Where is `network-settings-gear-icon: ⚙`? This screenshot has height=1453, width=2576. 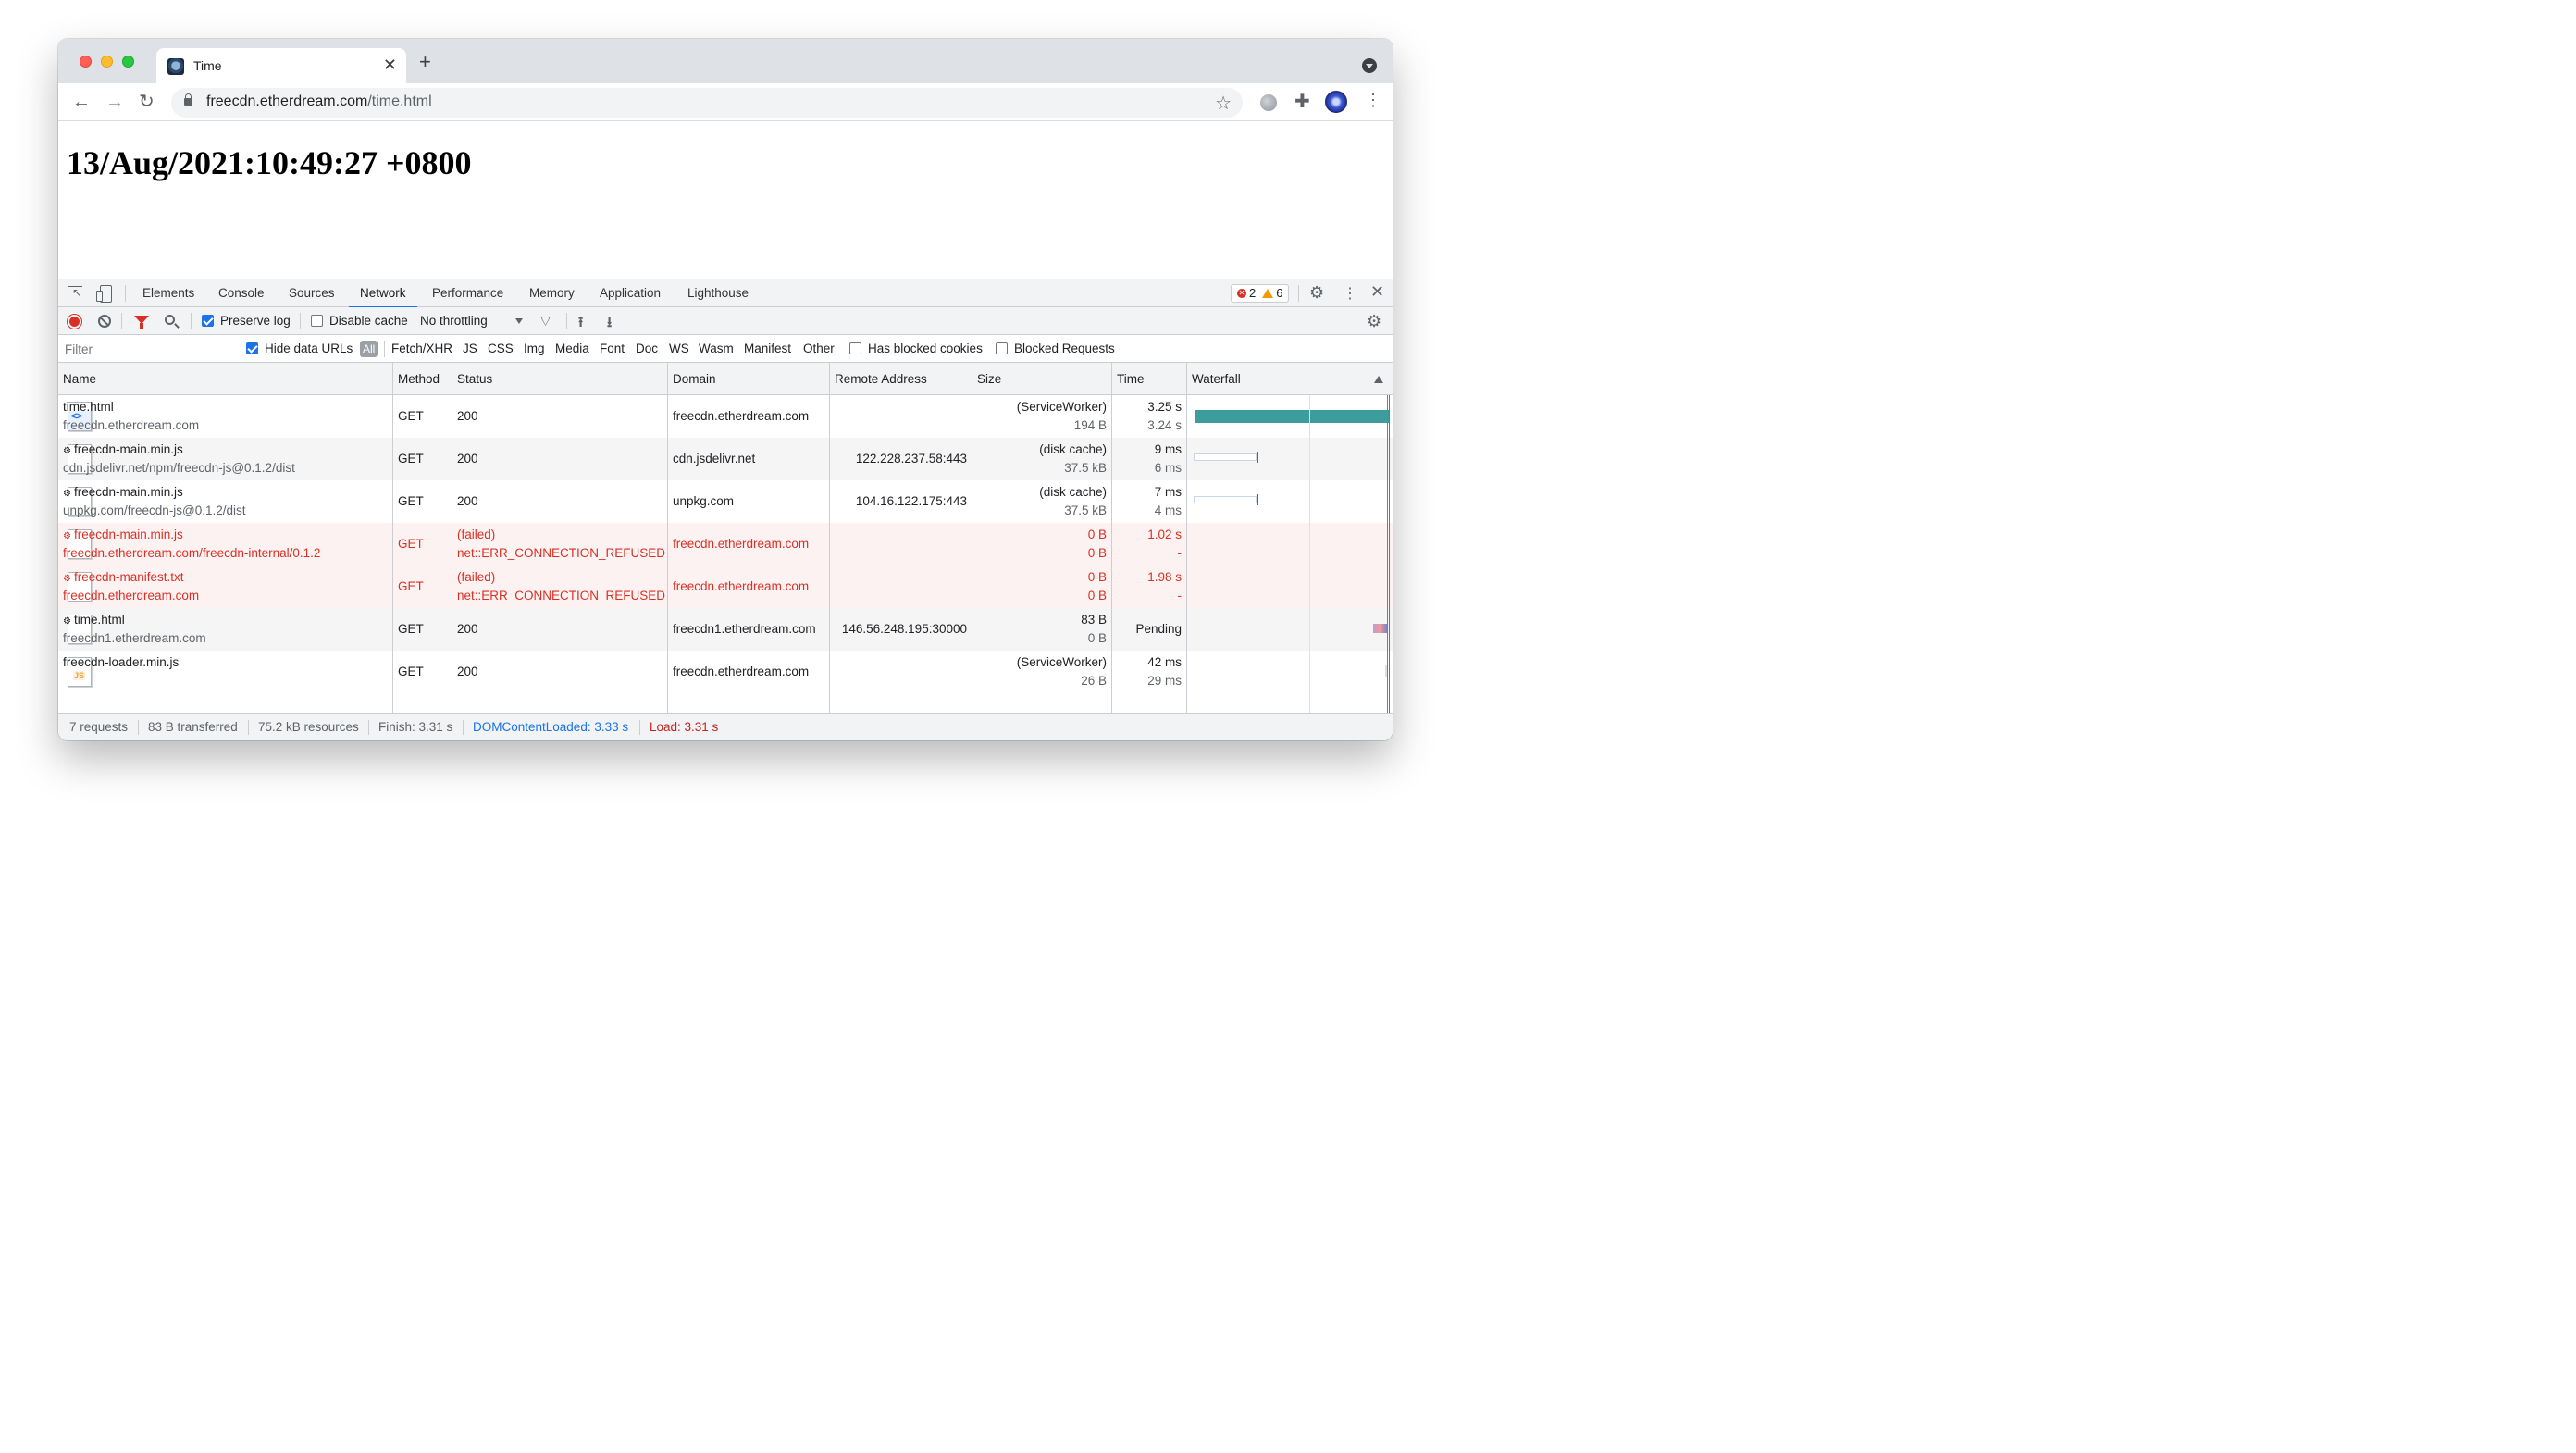 network-settings-gear-icon: ⚙ is located at coordinates (1374, 321).